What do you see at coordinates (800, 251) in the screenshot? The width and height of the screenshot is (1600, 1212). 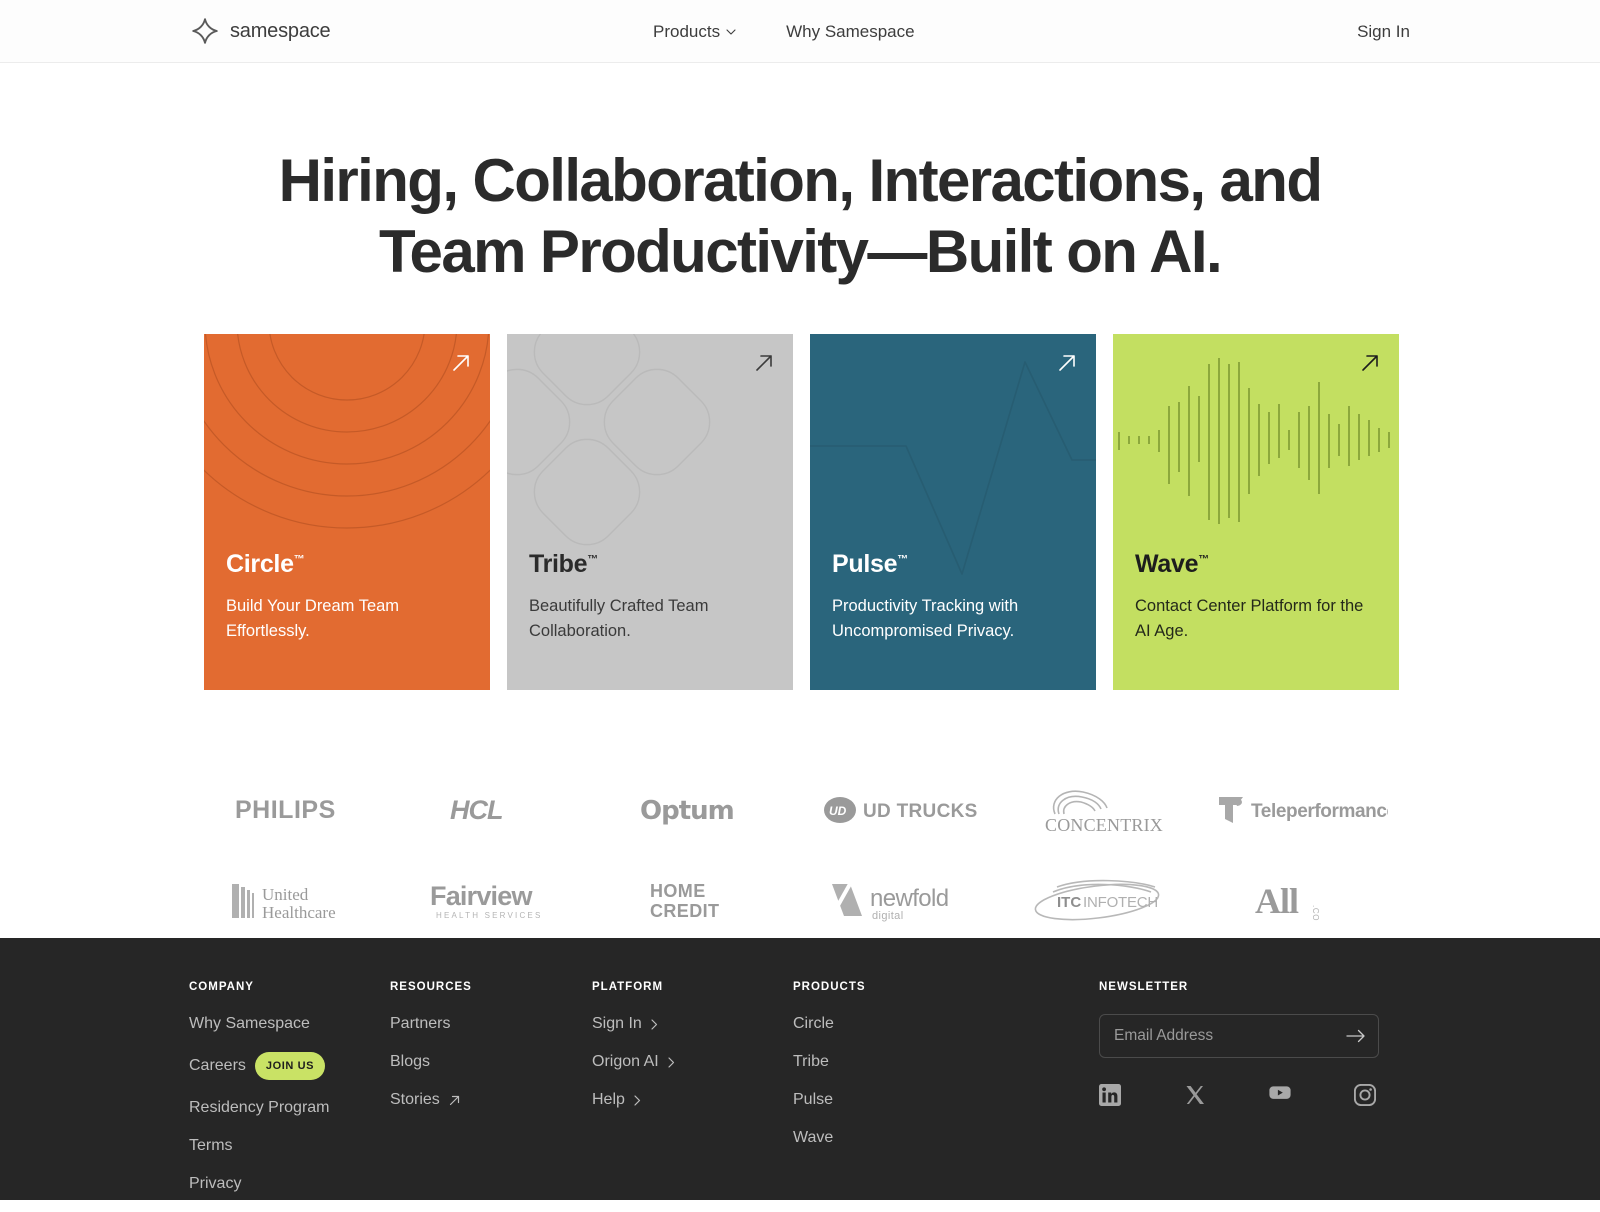 I see `hero-line-2: Team Productivity—Built on AI.` at bounding box center [800, 251].